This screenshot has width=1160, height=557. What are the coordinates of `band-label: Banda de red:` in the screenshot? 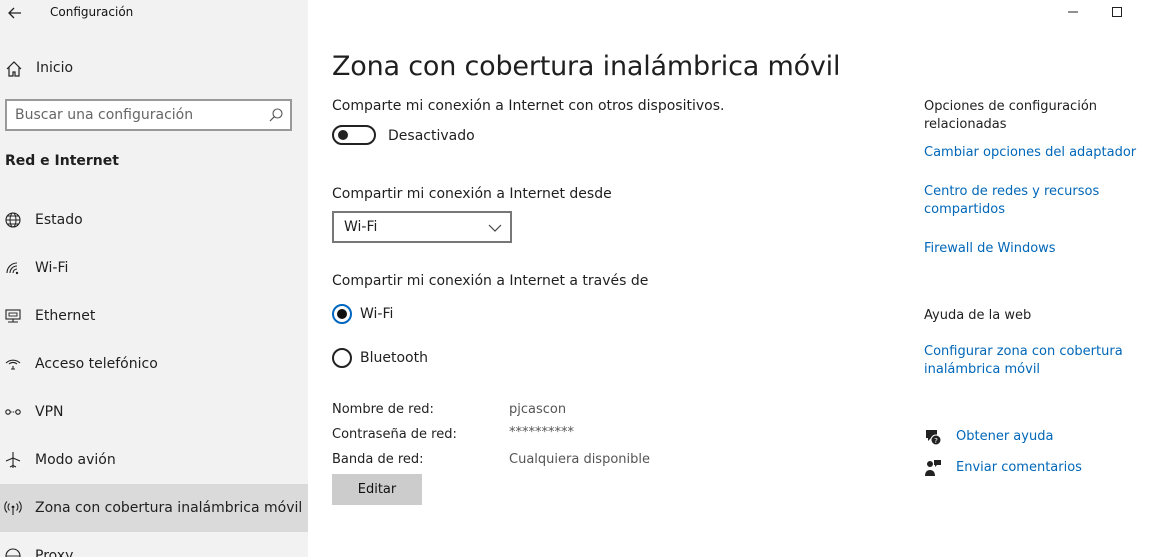 It's located at (378, 459).